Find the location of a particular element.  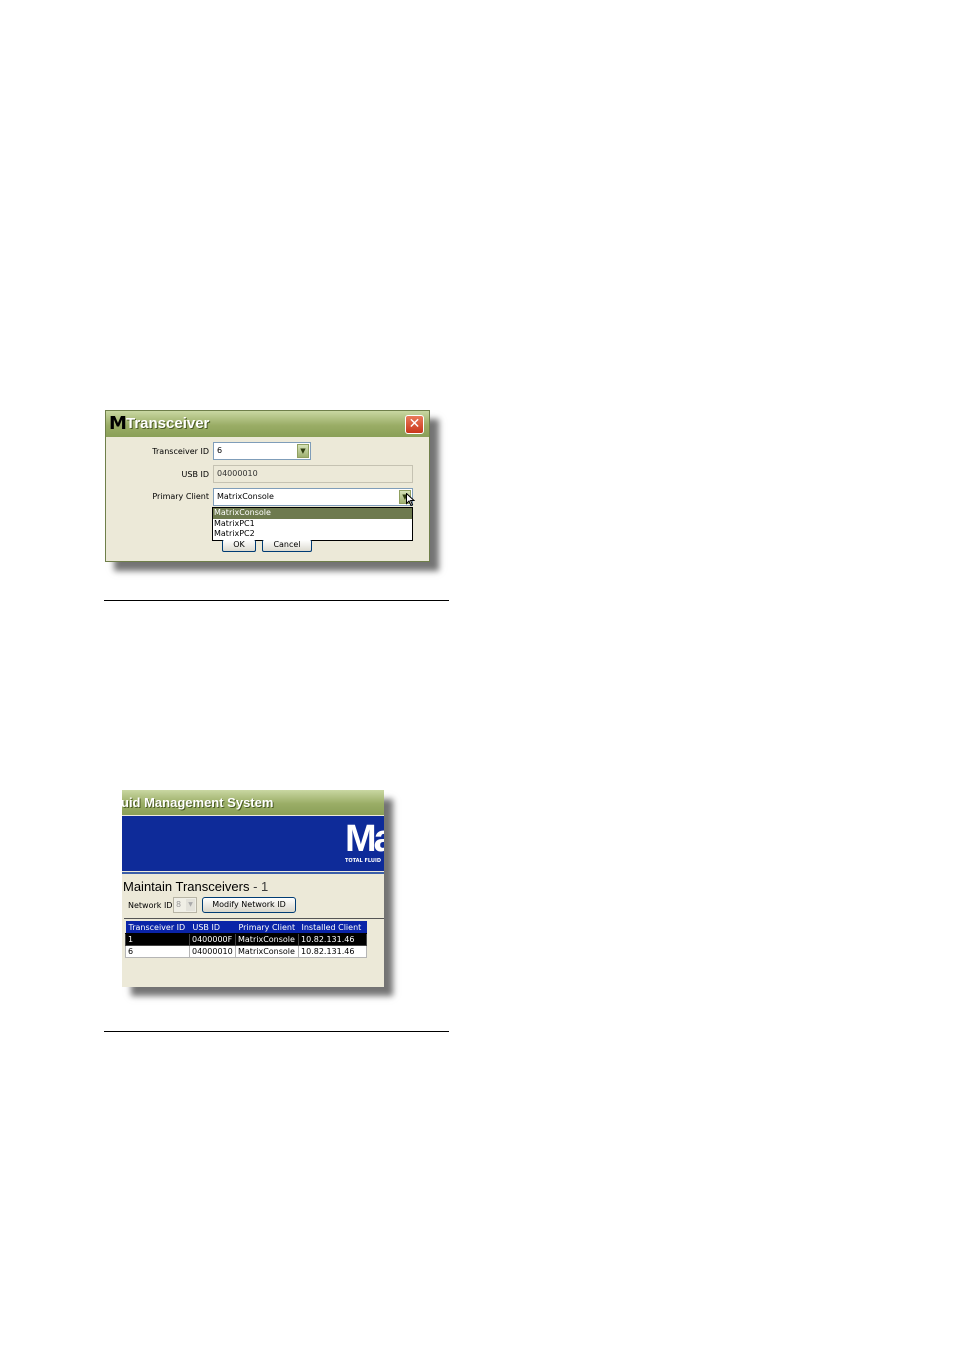

page-title: Maintain Transceivers - 1 is located at coordinates (195, 887).